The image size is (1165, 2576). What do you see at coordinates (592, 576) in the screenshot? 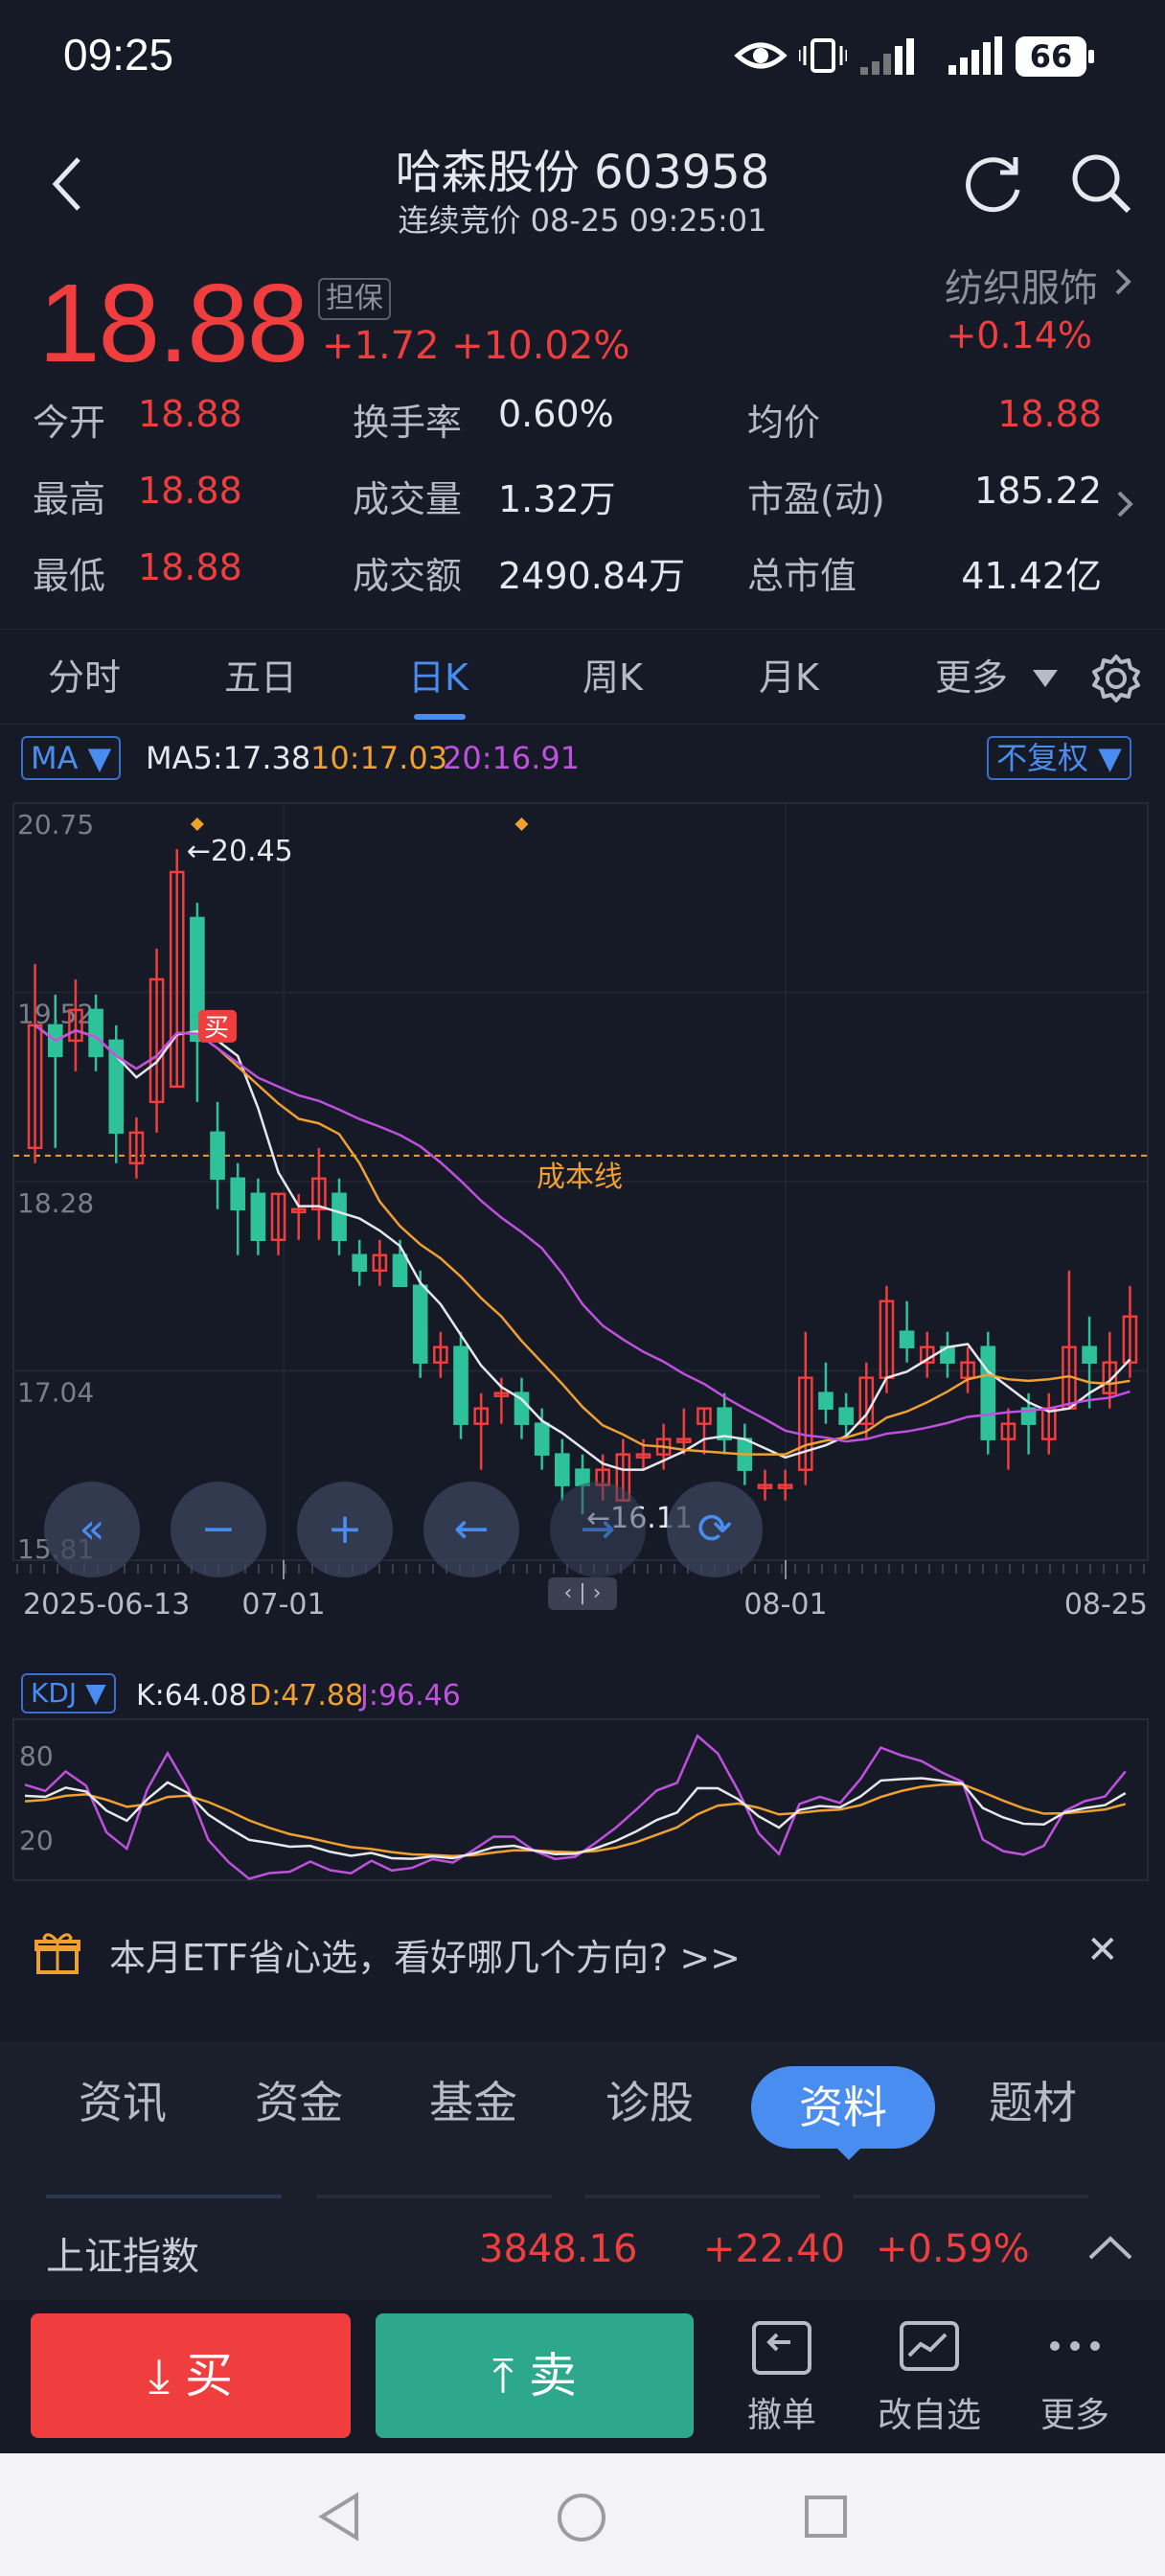
I see `stat-value: 2490.84万` at bounding box center [592, 576].